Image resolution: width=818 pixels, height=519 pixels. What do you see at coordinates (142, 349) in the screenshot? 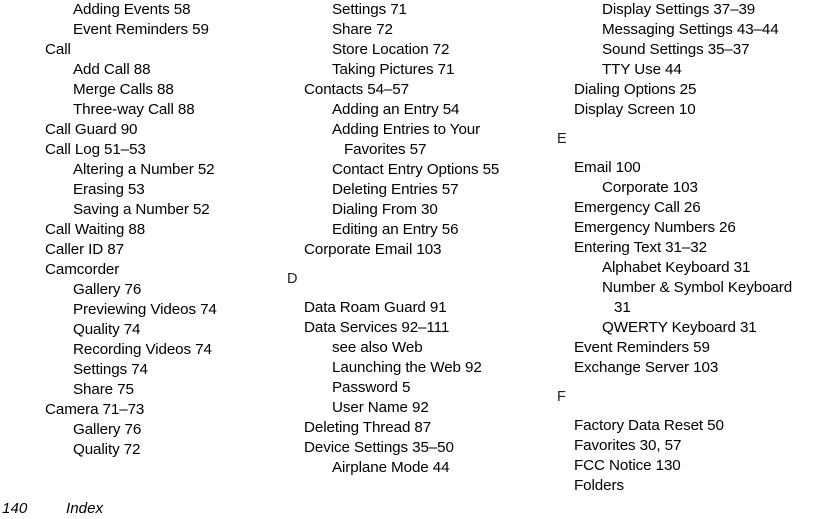
I see `index-subentry: Recording Videos 74` at bounding box center [142, 349].